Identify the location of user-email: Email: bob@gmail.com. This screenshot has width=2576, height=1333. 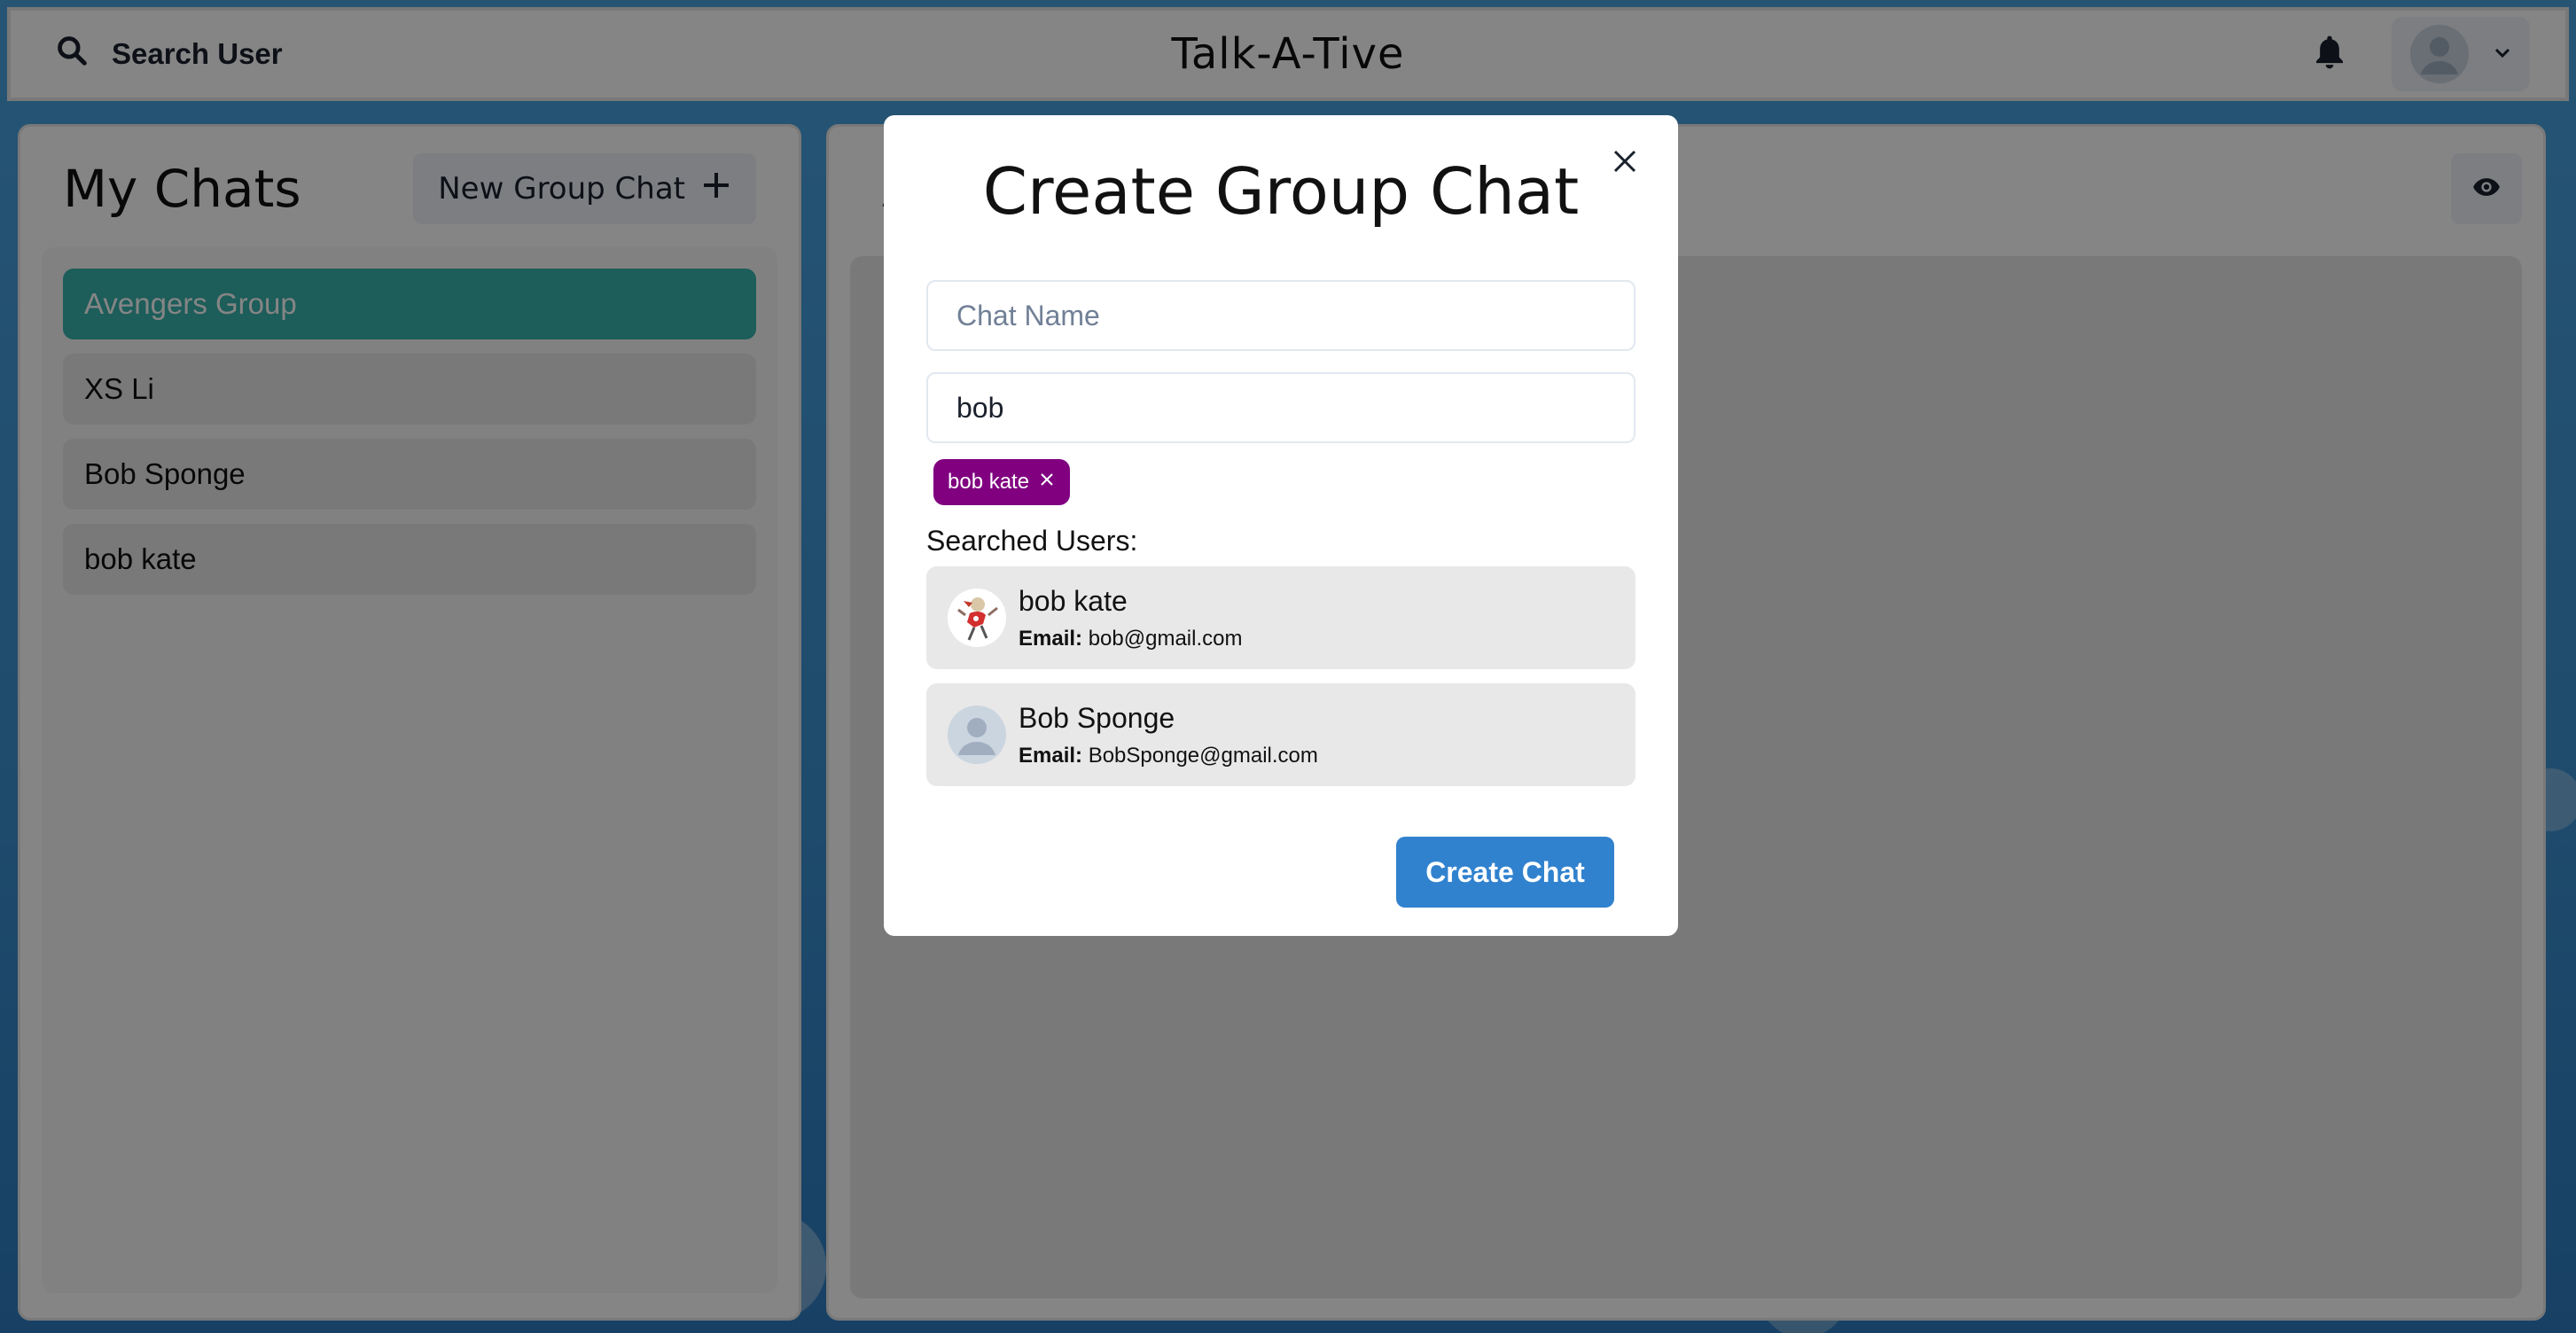
(1130, 639).